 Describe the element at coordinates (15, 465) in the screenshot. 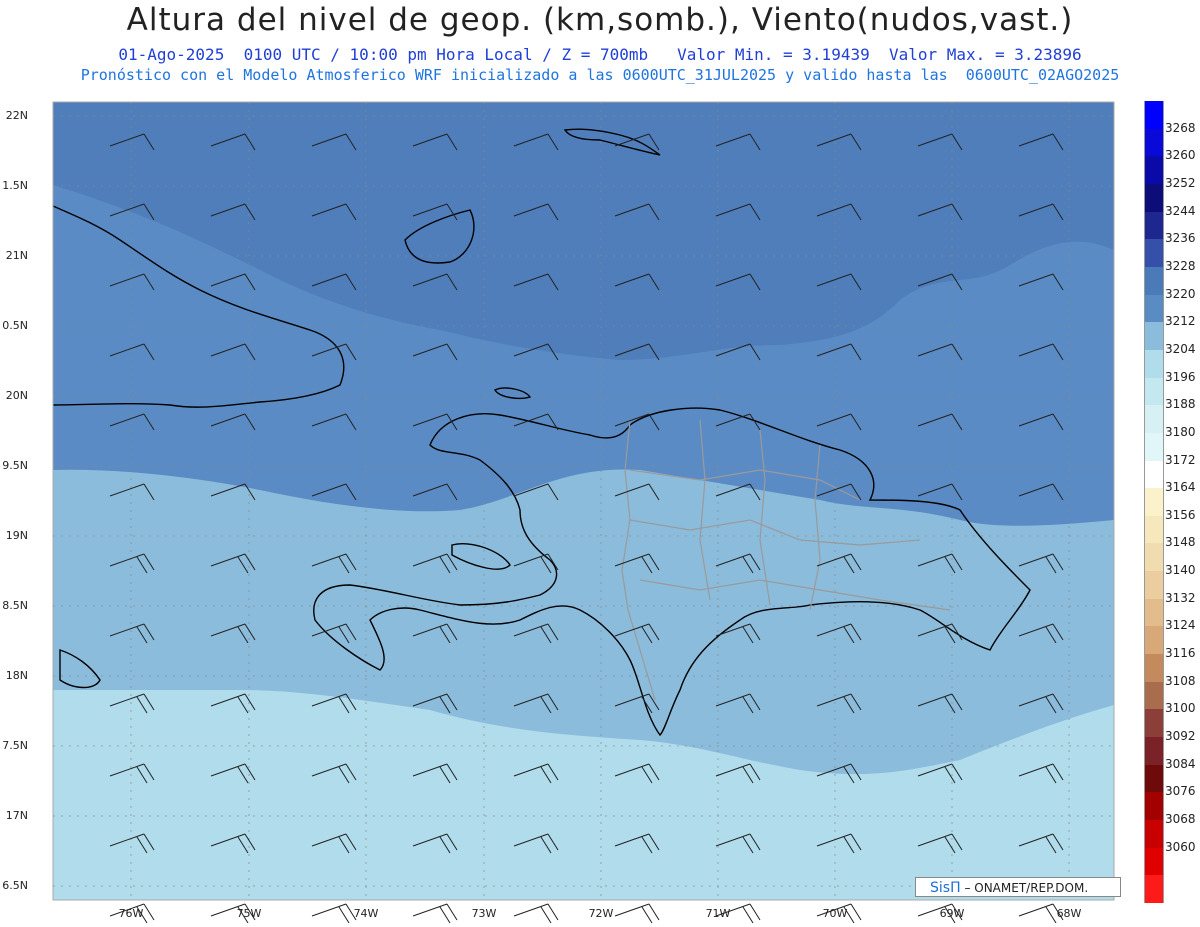

I see `lat-label: 9.5N` at that location.